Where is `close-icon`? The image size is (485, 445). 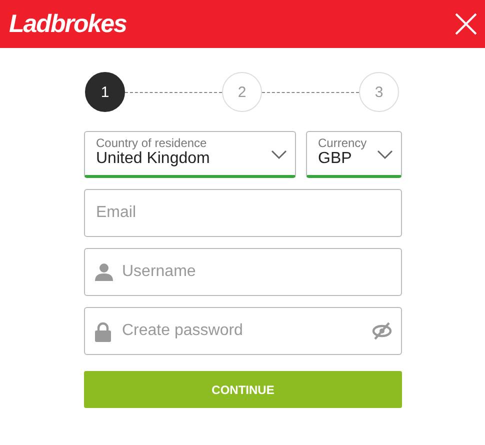 close-icon is located at coordinates (466, 24).